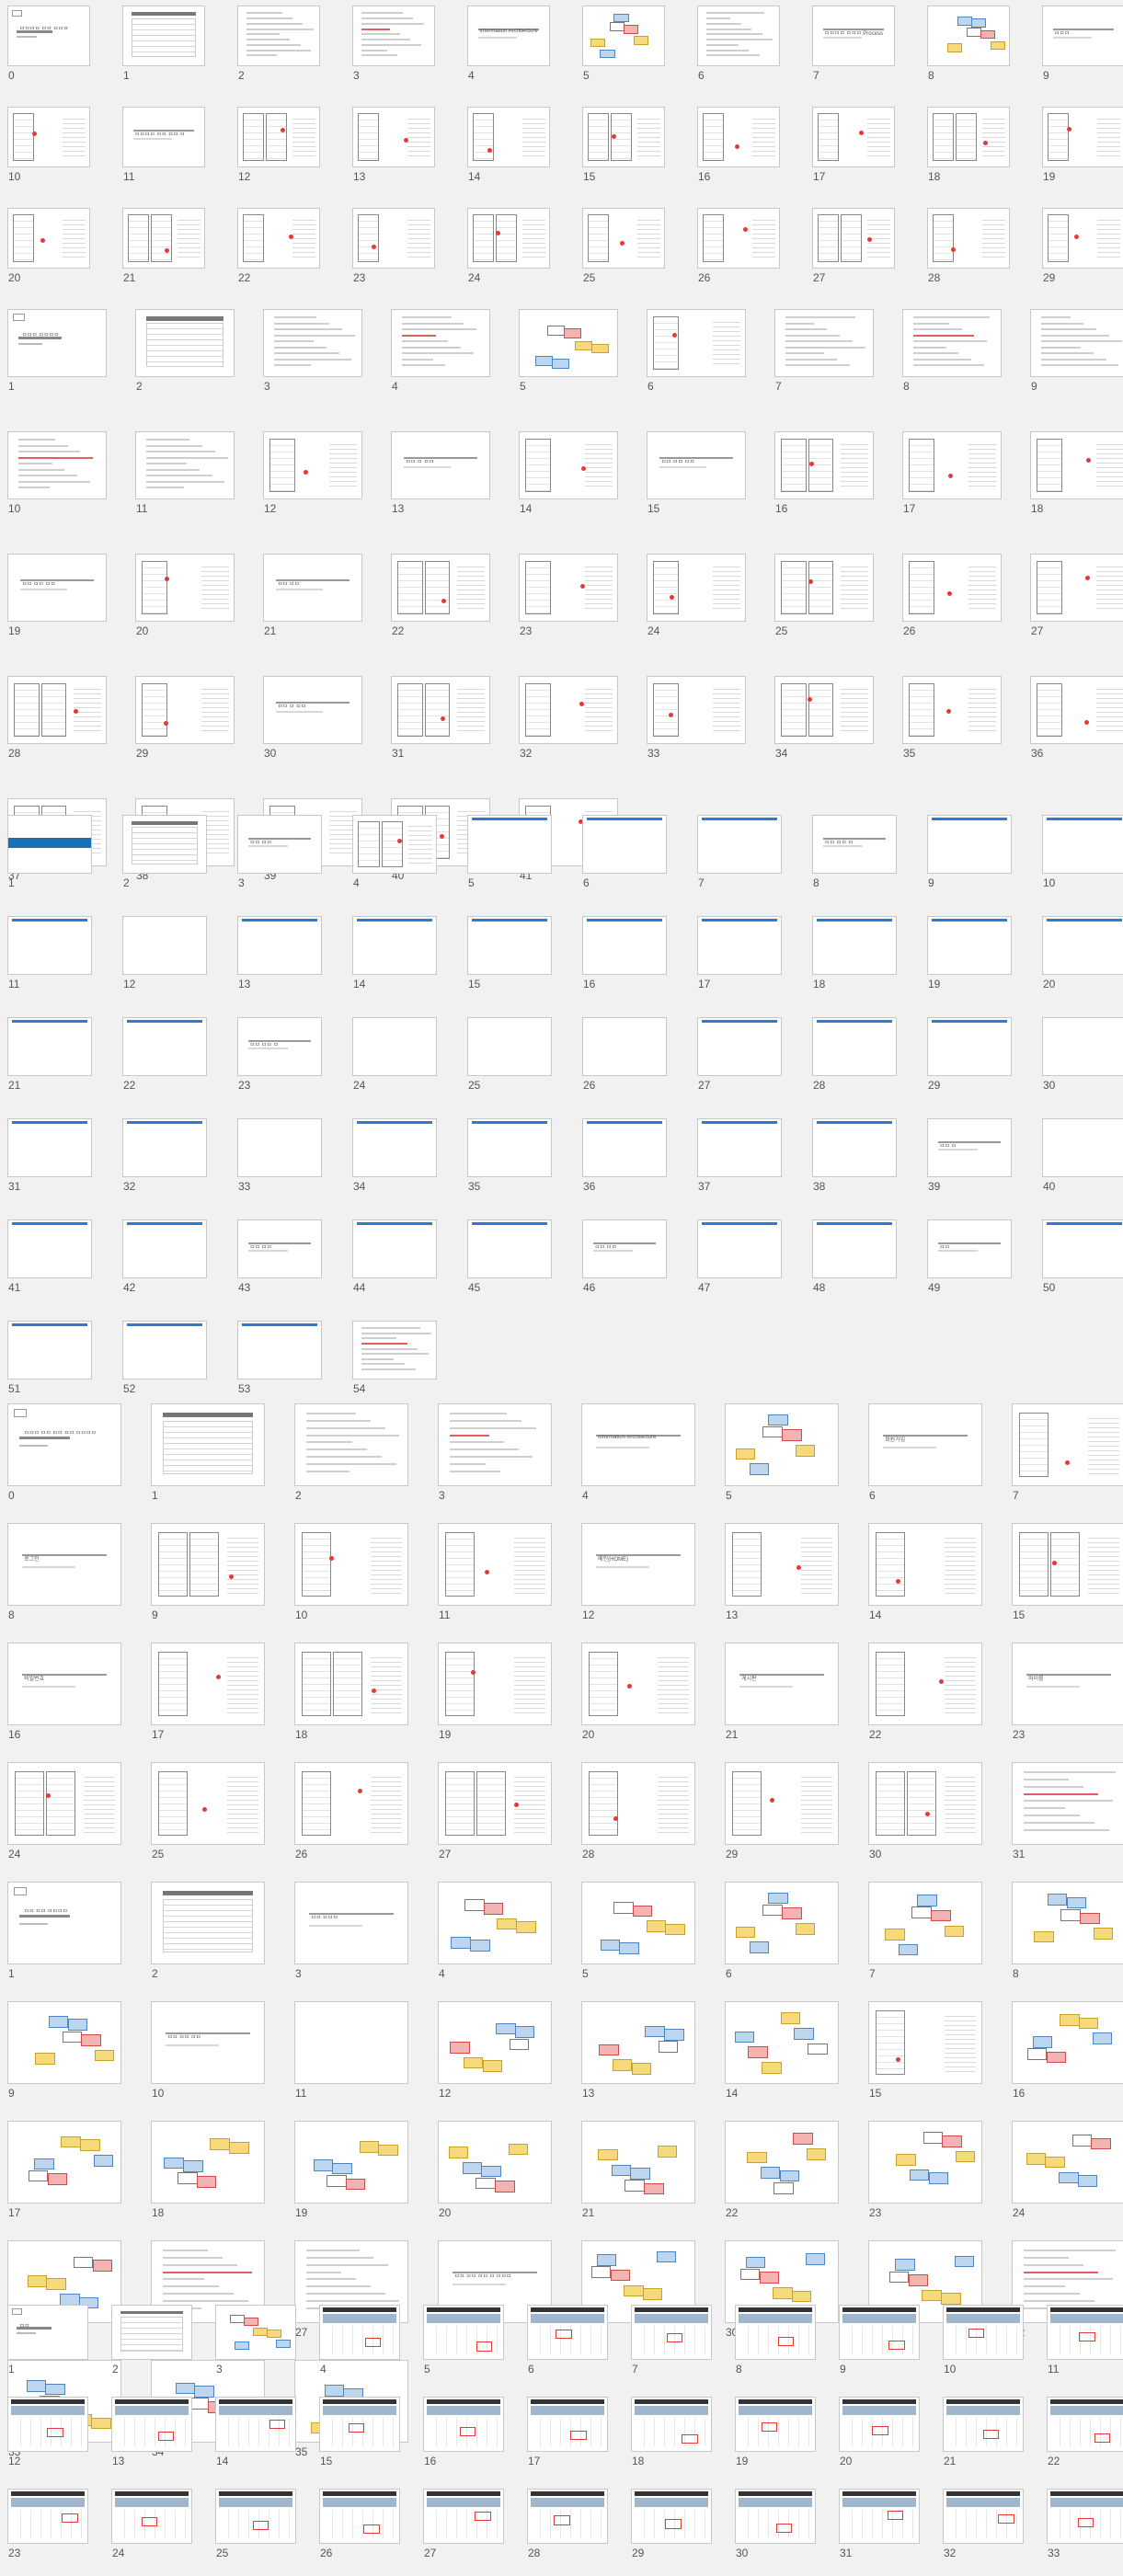  I want to click on slide-thumbnail: 13, so click(393, 145).